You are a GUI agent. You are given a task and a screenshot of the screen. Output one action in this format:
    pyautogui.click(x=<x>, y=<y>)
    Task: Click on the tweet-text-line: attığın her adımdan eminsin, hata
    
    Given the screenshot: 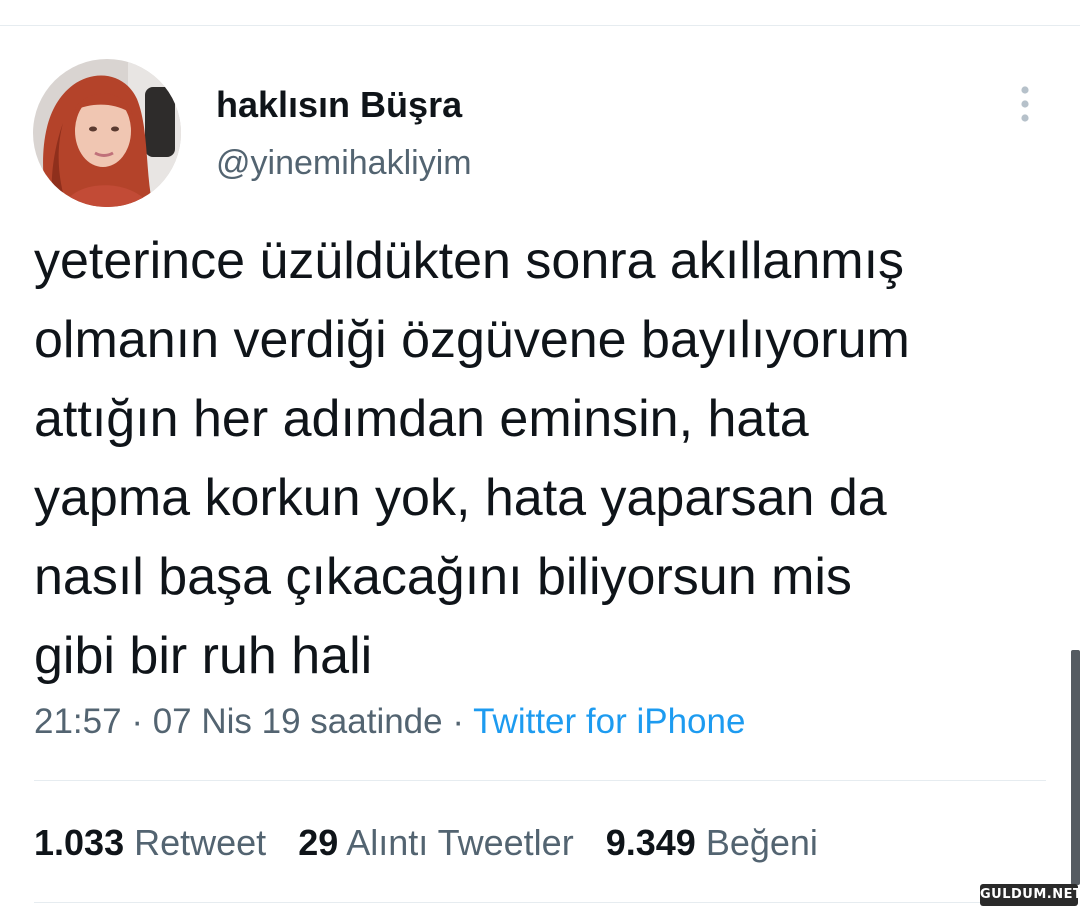 What is the action you would take?
    pyautogui.click(x=421, y=419)
    